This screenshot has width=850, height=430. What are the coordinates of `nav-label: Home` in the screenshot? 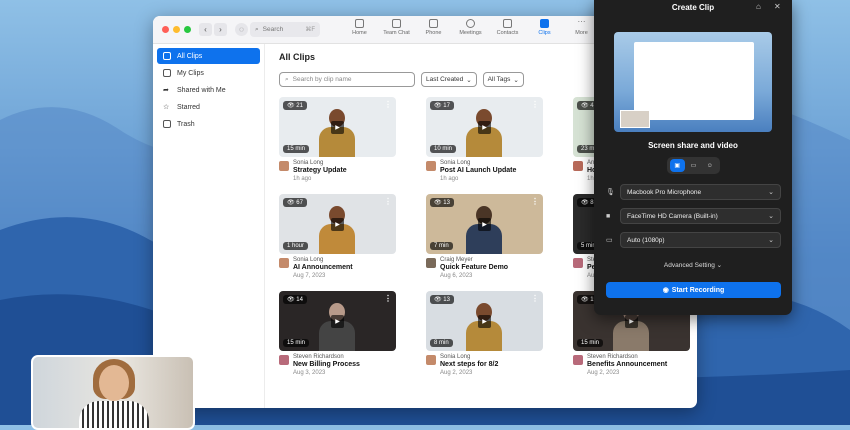 It's located at (359, 33).